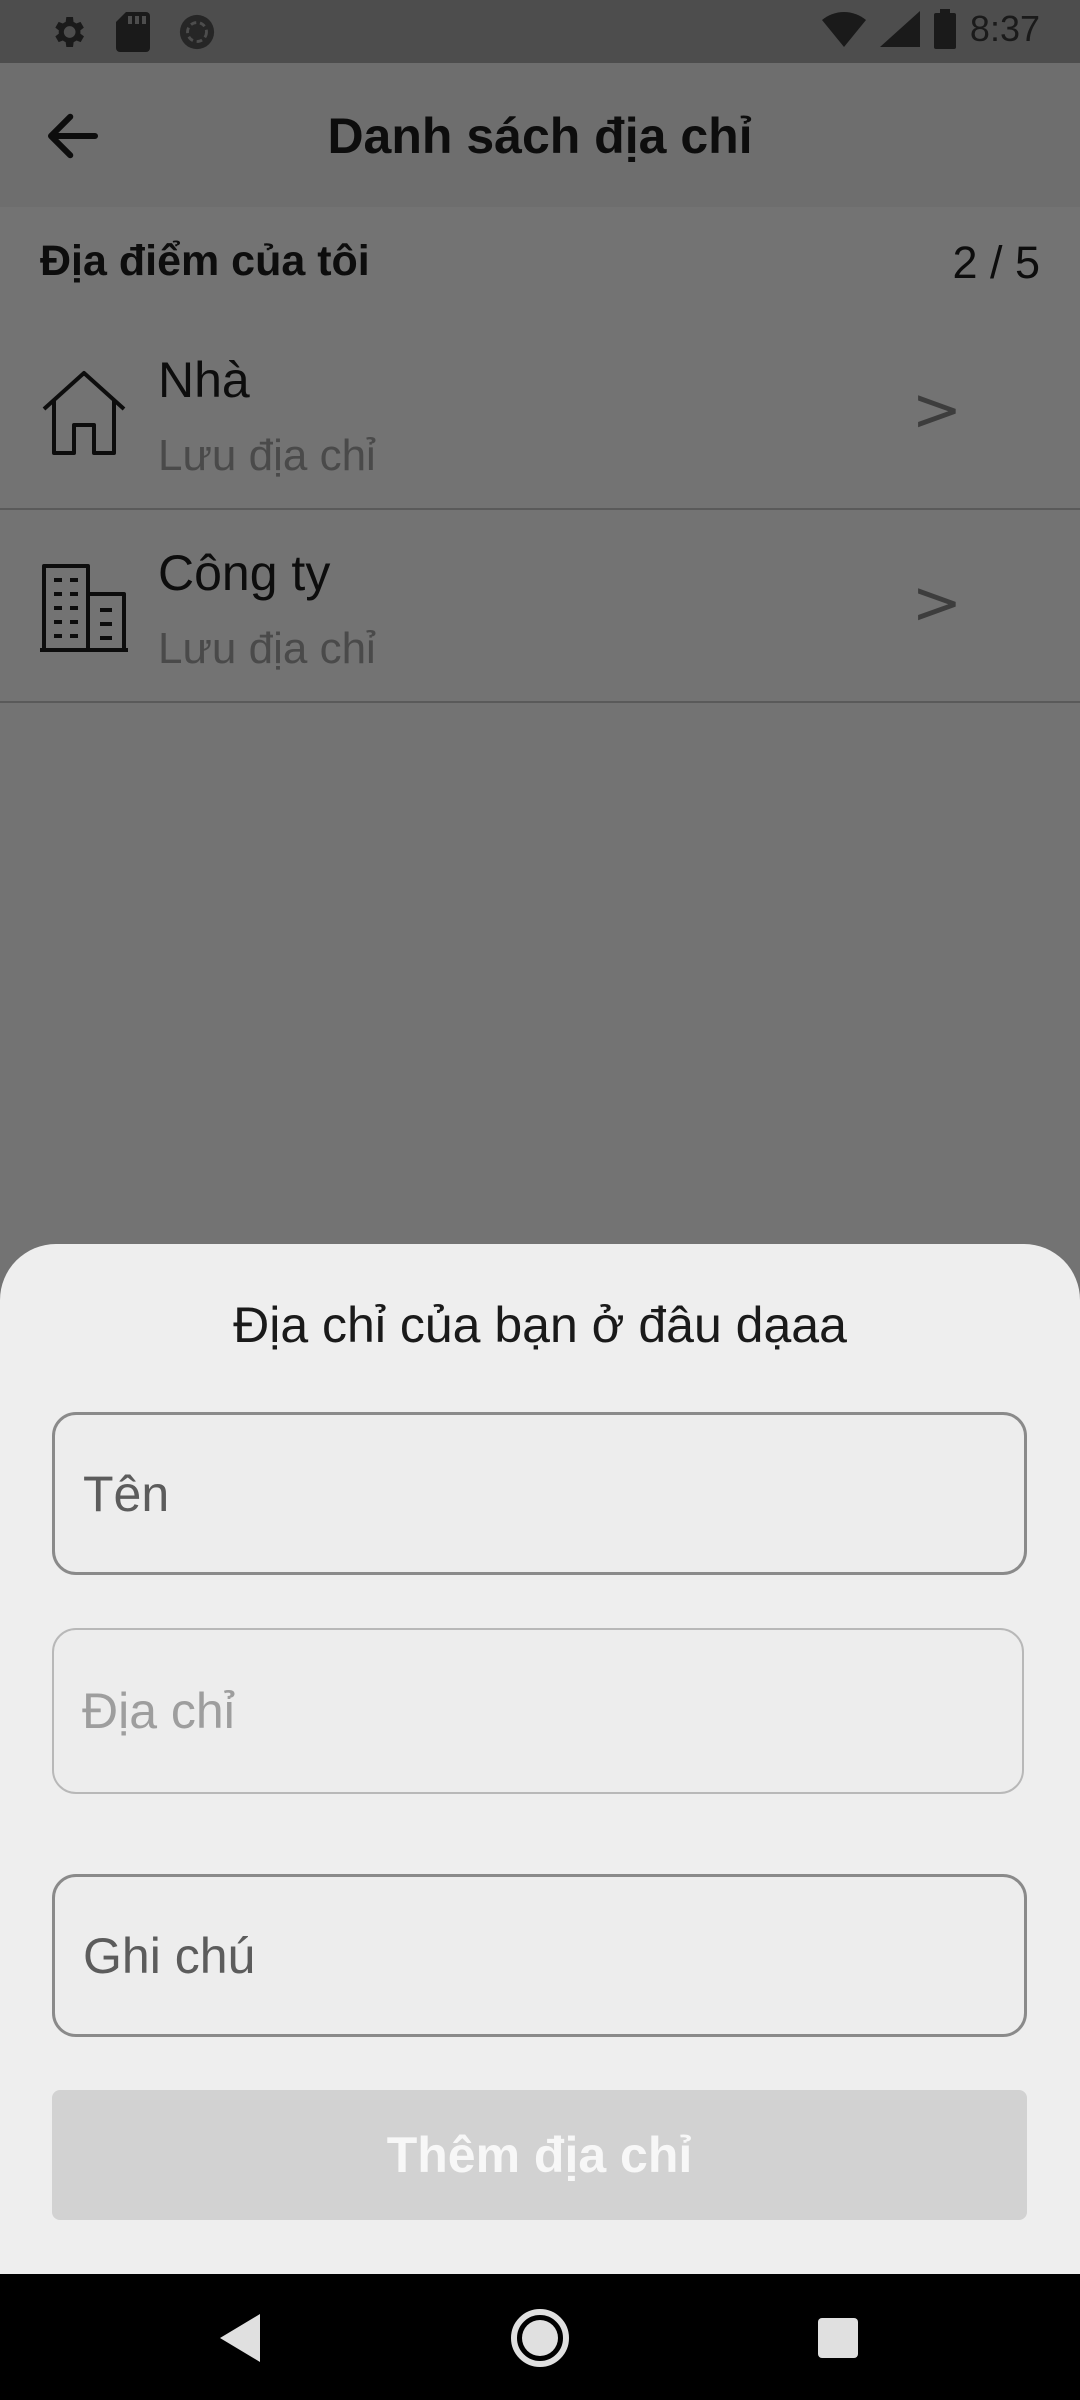 The image size is (1080, 2400). I want to click on note-field, so click(539, 1955).